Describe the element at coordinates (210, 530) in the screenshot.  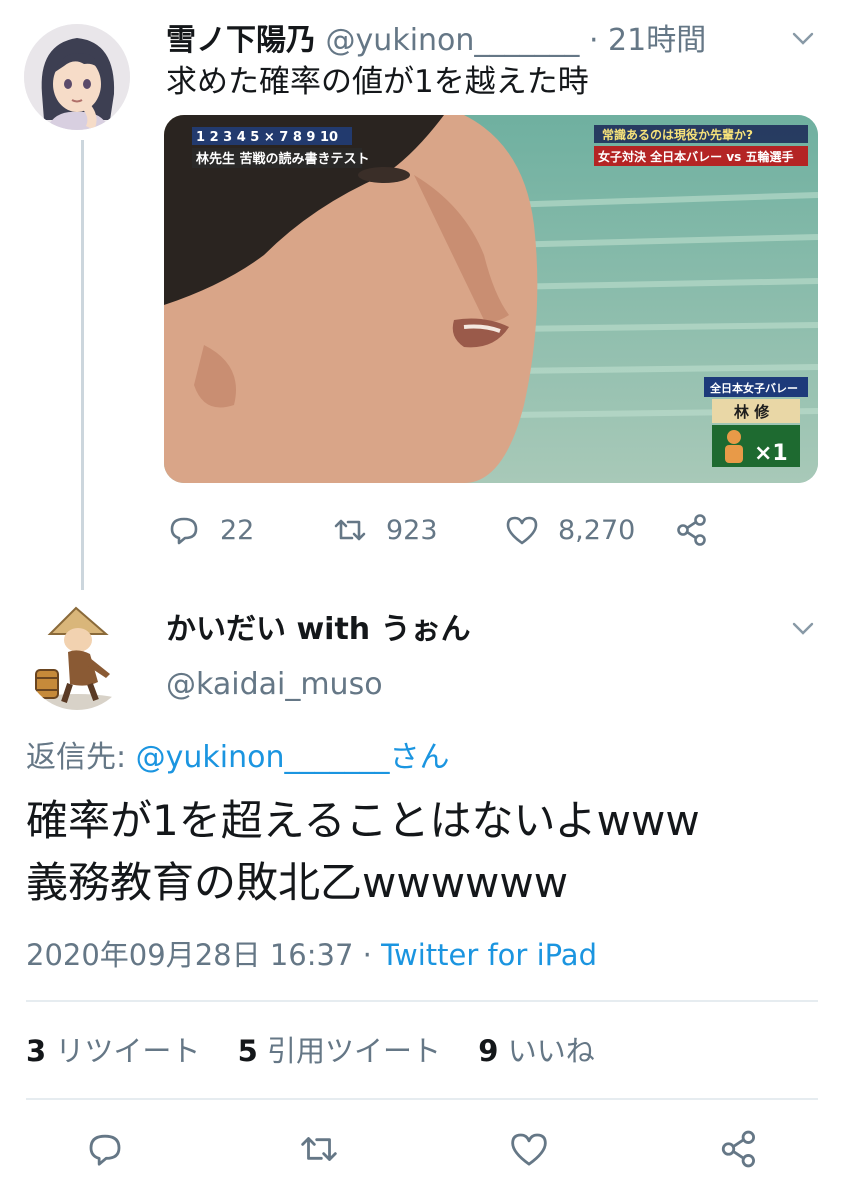
I see `reply-button: 22` at that location.